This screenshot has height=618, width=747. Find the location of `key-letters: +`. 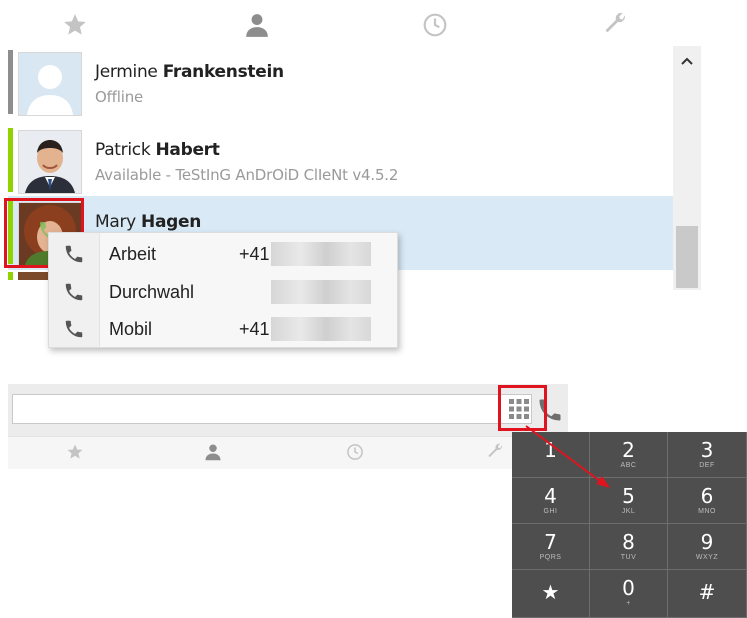

key-letters: + is located at coordinates (628, 603).